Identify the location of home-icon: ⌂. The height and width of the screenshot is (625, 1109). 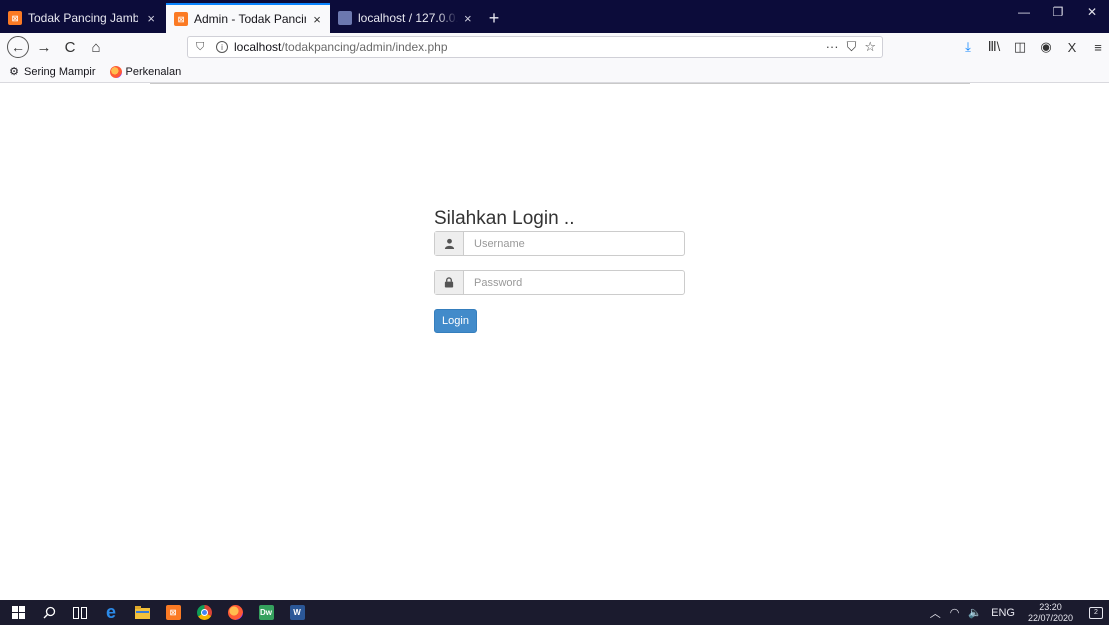
(96, 47).